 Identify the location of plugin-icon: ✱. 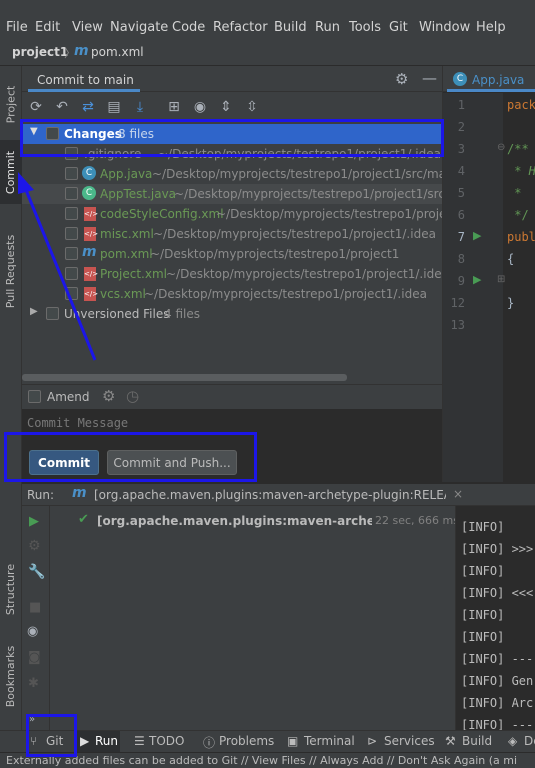
(33, 683).